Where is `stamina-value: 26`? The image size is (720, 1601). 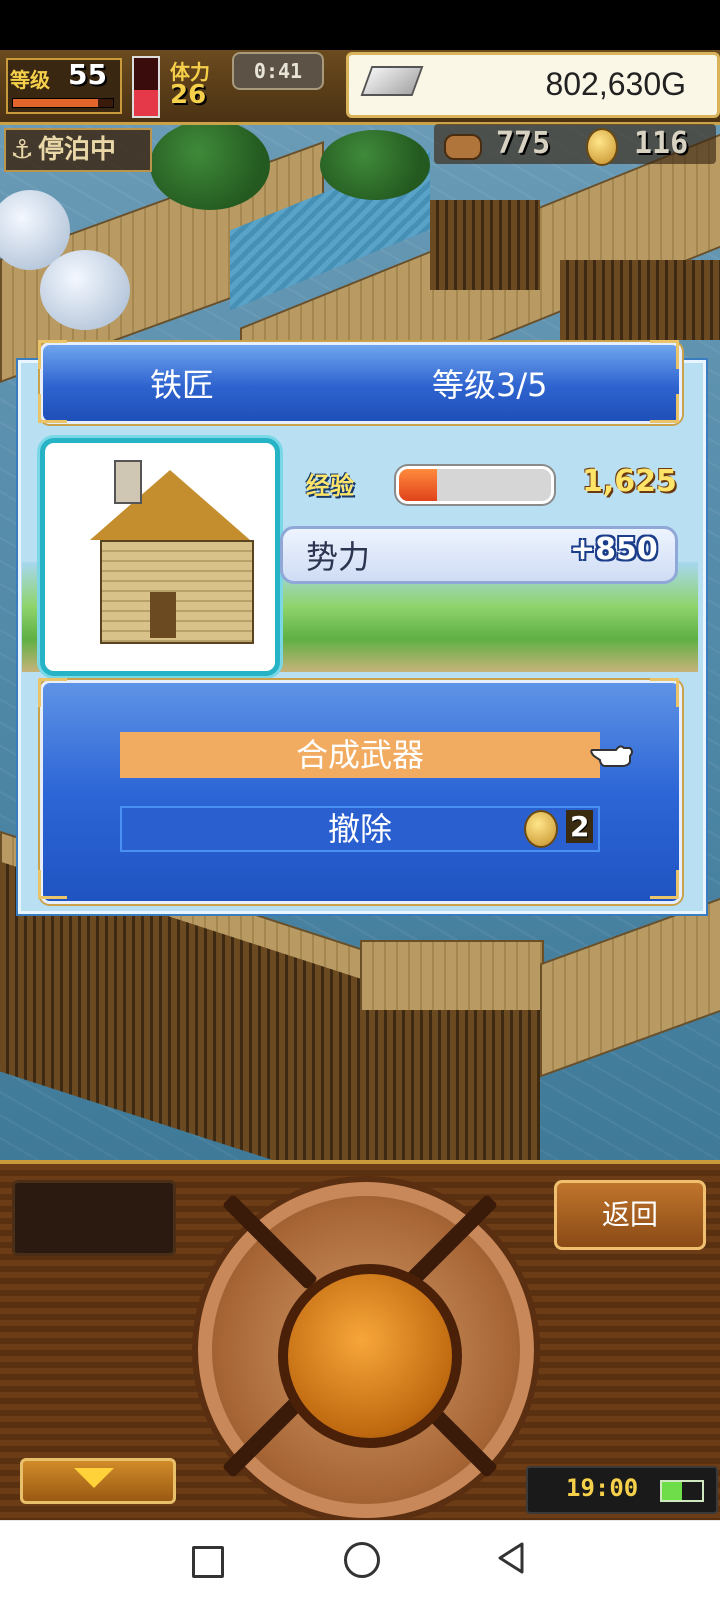 stamina-value: 26 is located at coordinates (188, 95).